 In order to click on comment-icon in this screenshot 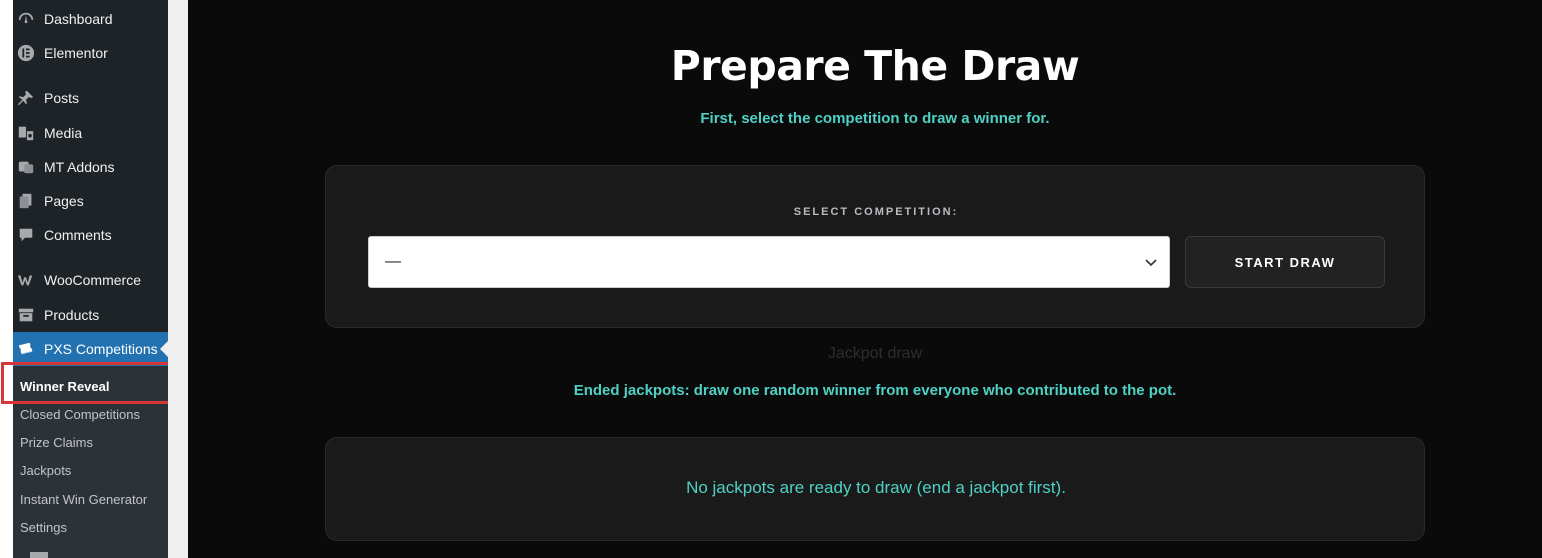, I will do `click(26, 235)`.